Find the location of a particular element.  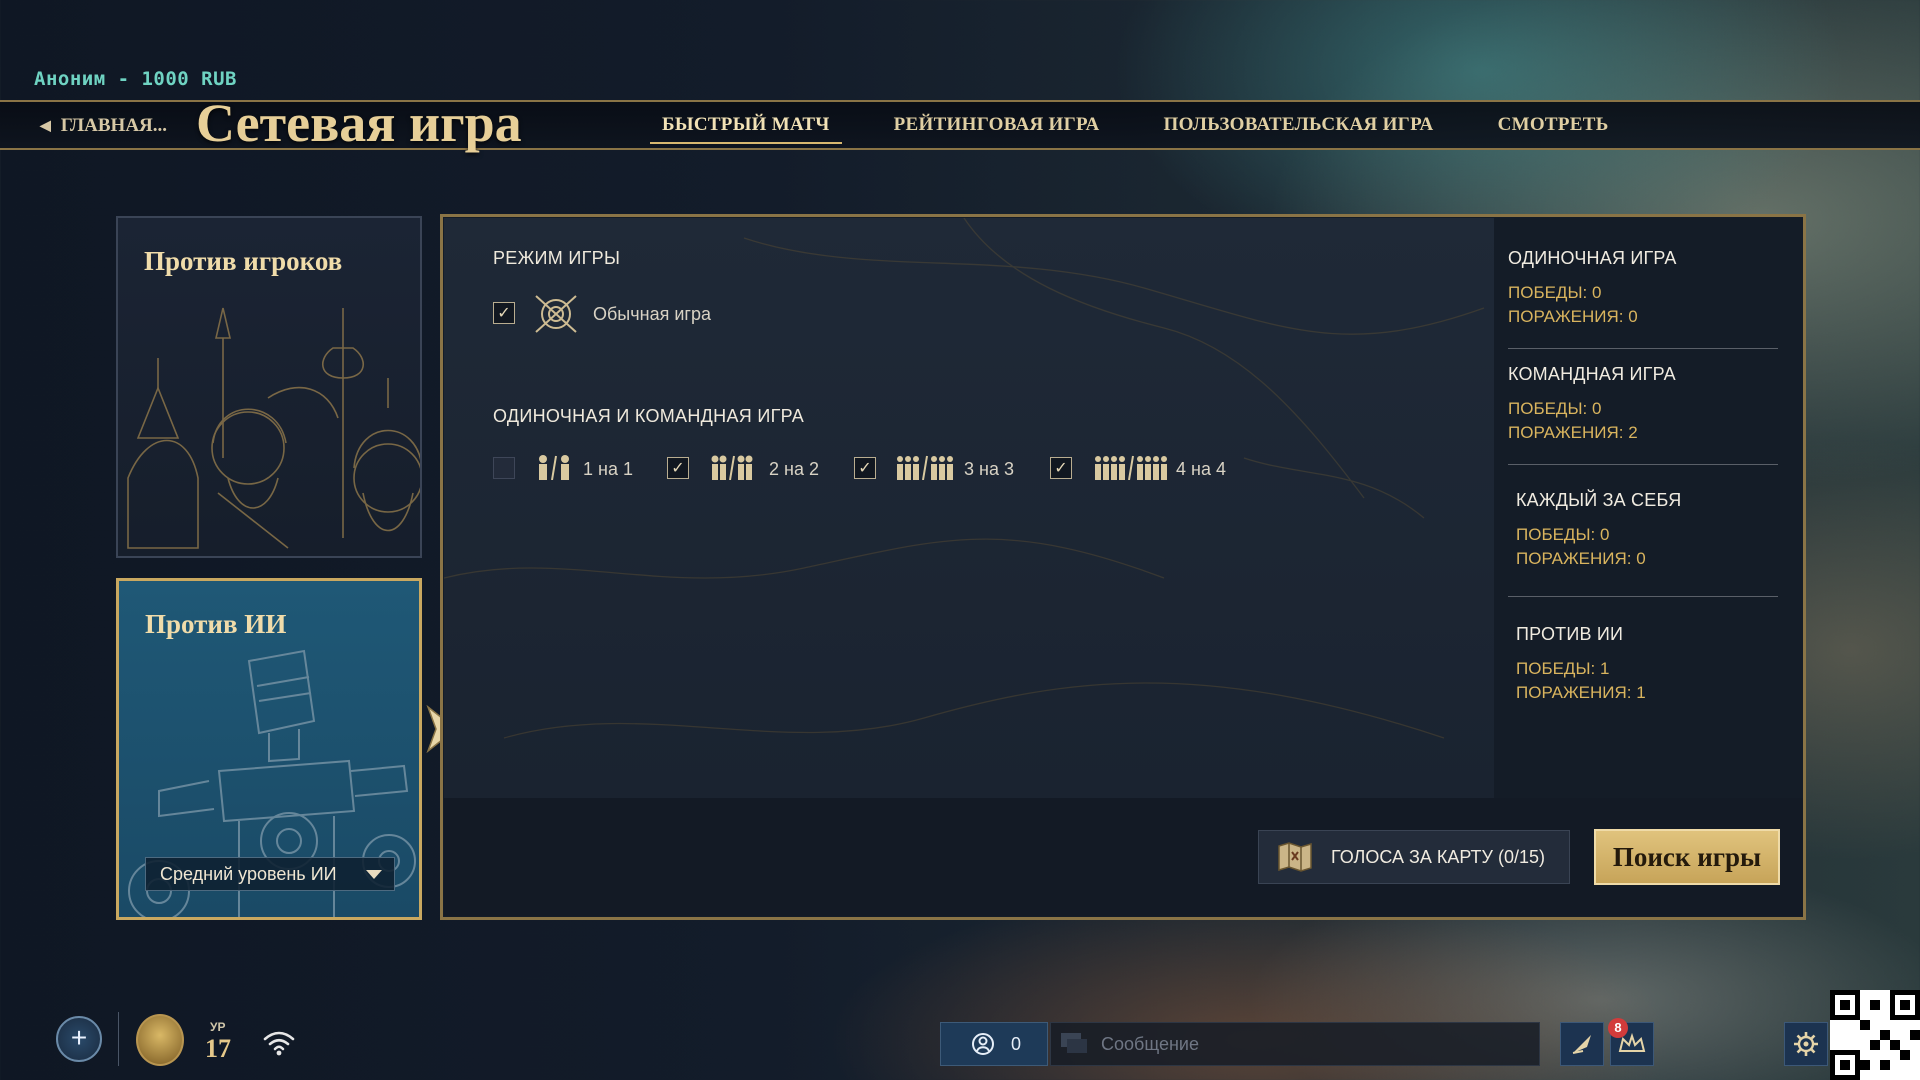

normal-game-label: Обычная игра is located at coordinates (652, 314).